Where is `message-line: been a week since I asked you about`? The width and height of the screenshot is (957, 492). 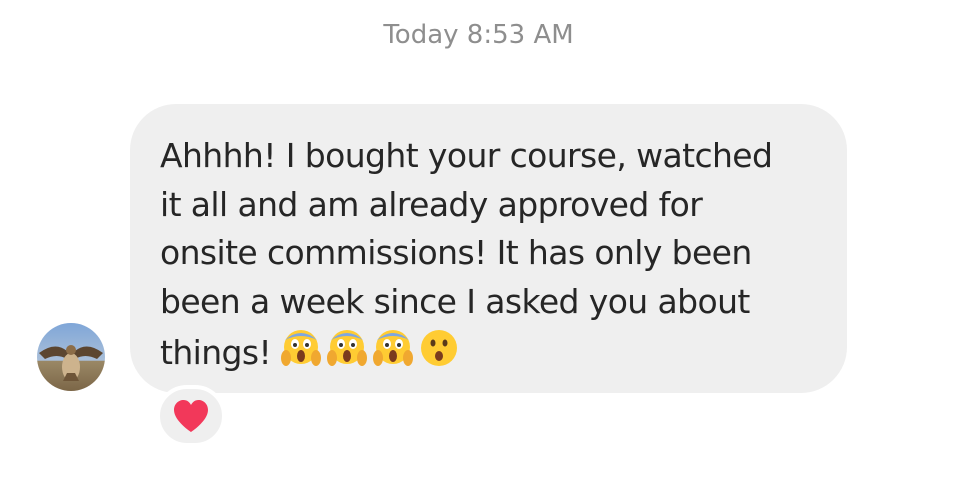
message-line: been a week since I asked you about is located at coordinates (455, 301).